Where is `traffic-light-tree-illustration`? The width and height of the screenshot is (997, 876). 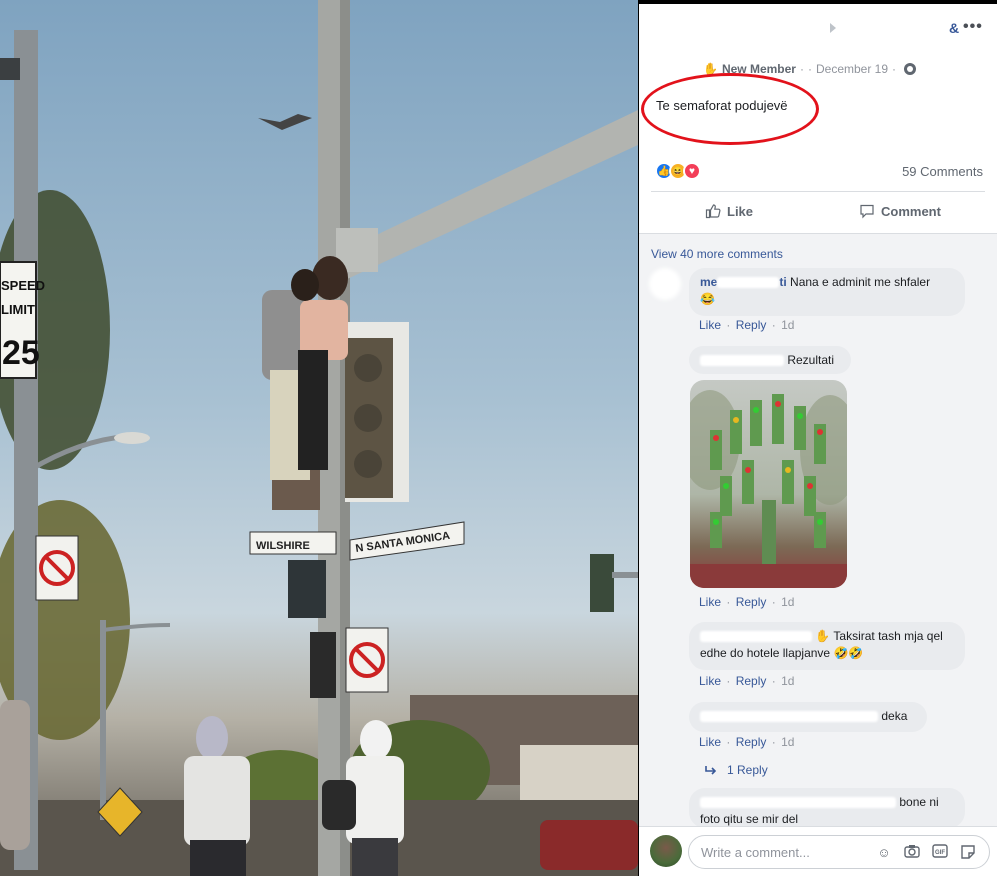 traffic-light-tree-illustration is located at coordinates (768, 489).